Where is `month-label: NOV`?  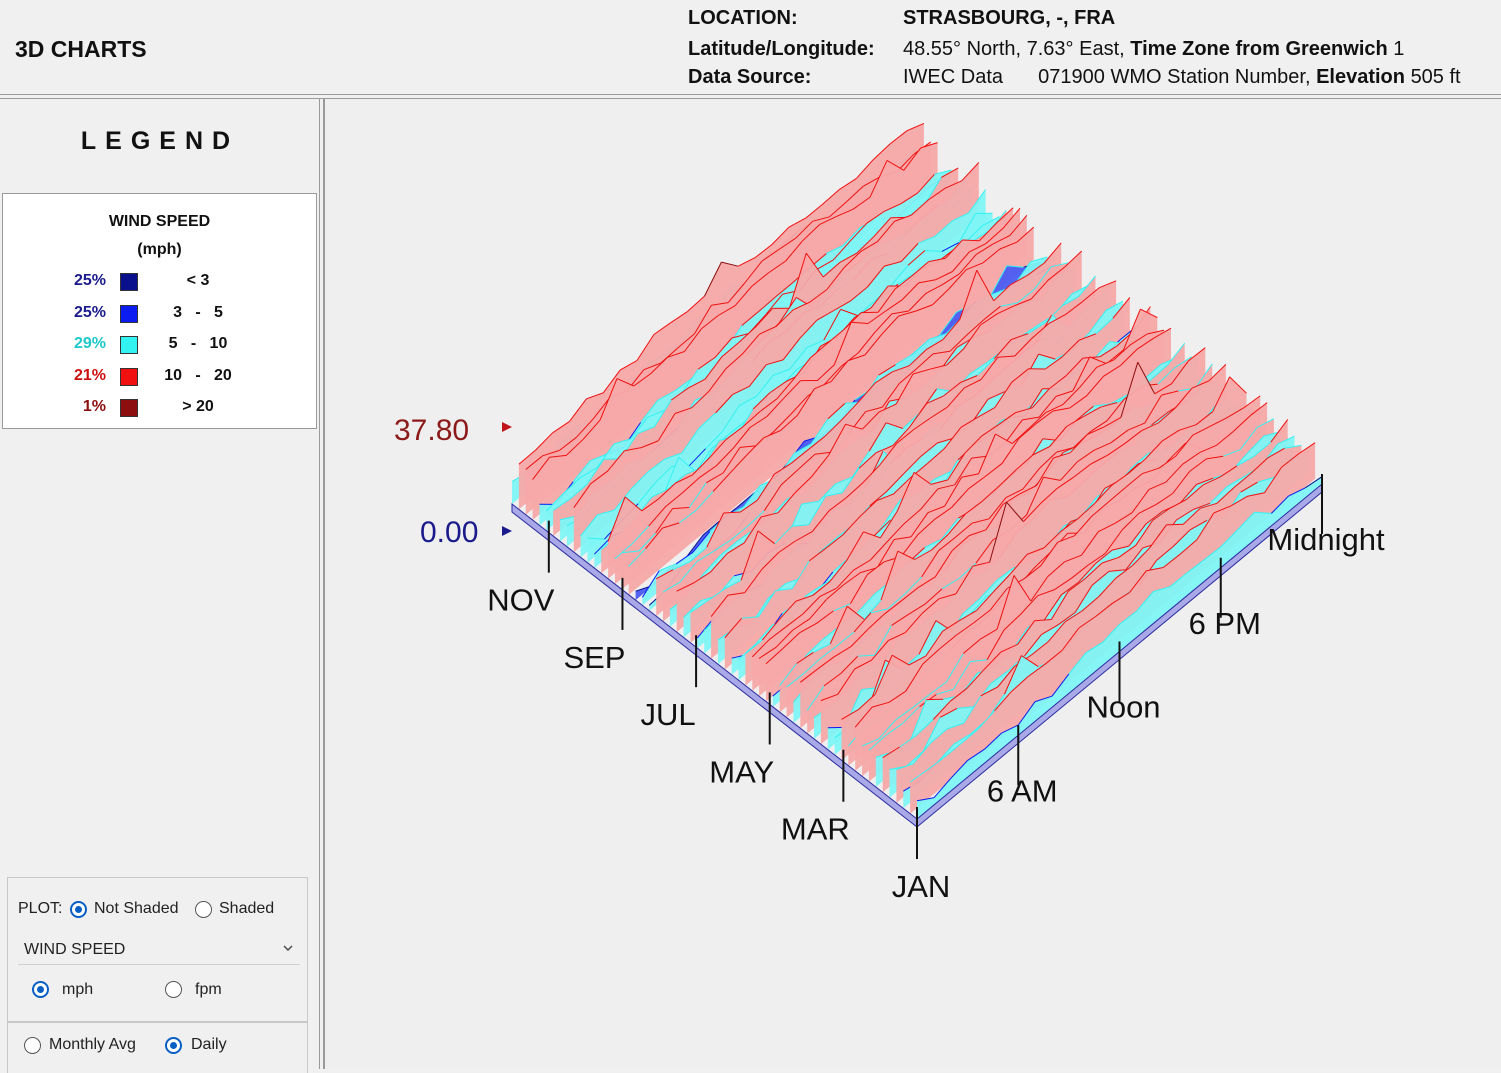
month-label: NOV is located at coordinates (521, 600).